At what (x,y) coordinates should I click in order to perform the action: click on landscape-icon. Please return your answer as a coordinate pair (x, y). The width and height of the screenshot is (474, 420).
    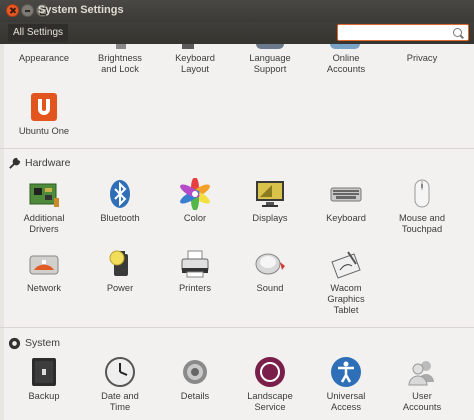
    Looking at the image, I should click on (270, 372).